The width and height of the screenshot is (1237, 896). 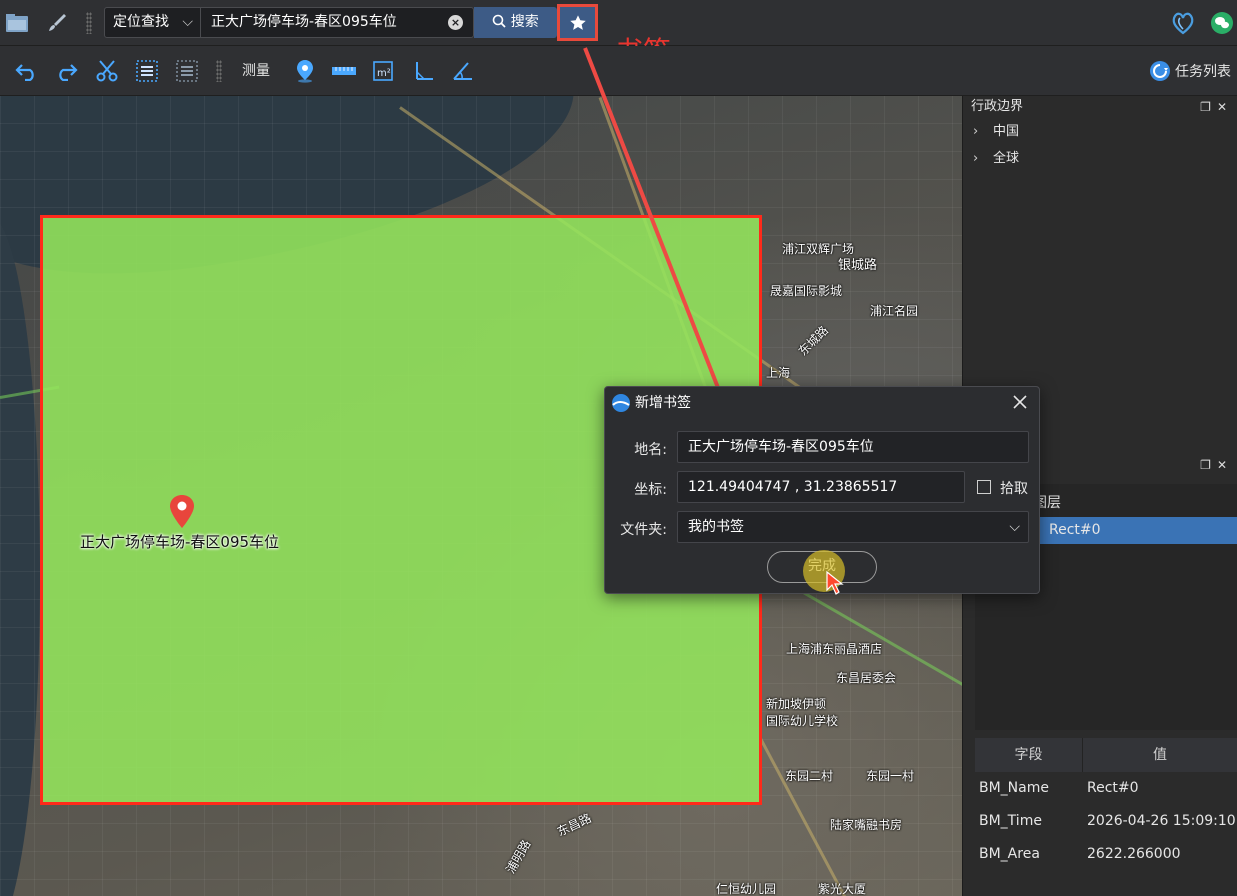 I want to click on scissors-icon, so click(x=107, y=71).